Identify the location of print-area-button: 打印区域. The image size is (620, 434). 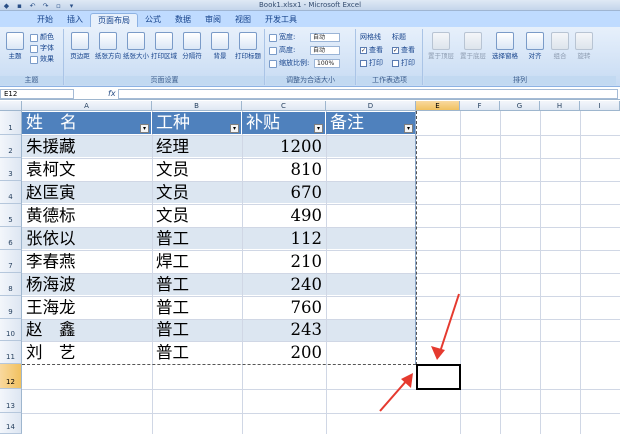
(164, 46).